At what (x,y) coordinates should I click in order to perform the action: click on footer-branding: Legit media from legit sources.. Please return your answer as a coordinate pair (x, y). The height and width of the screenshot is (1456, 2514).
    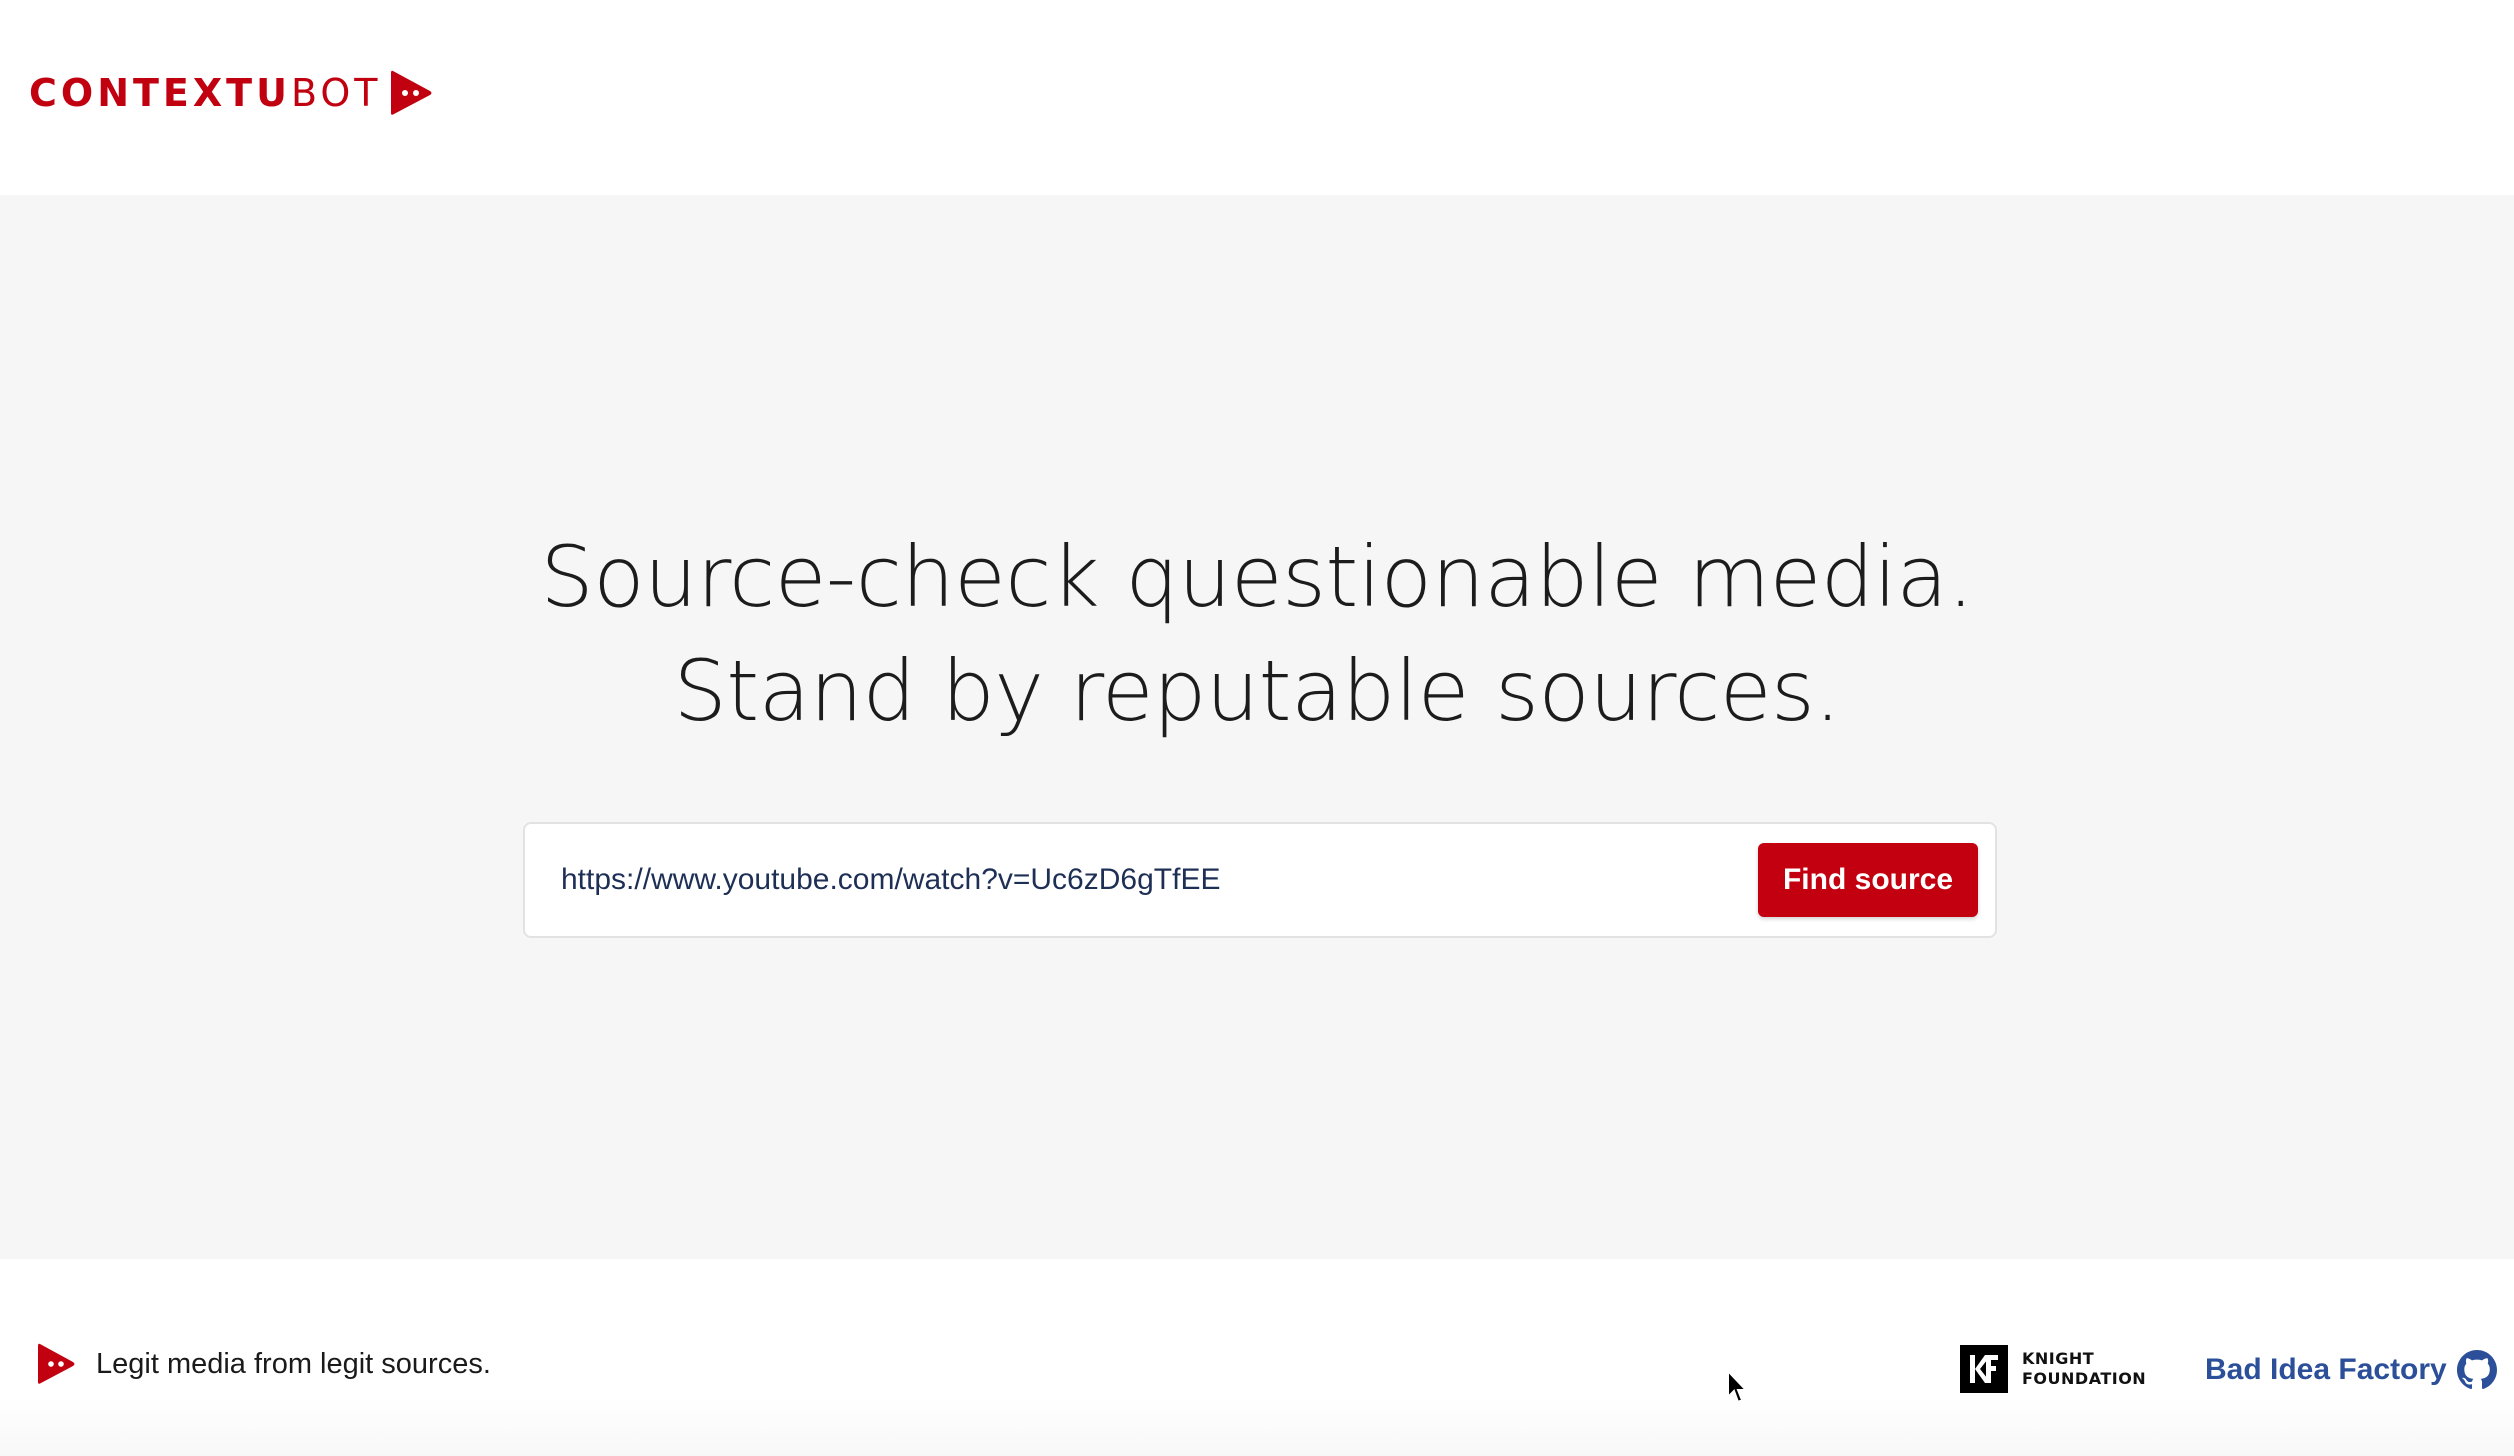
    Looking at the image, I should click on (263, 1364).